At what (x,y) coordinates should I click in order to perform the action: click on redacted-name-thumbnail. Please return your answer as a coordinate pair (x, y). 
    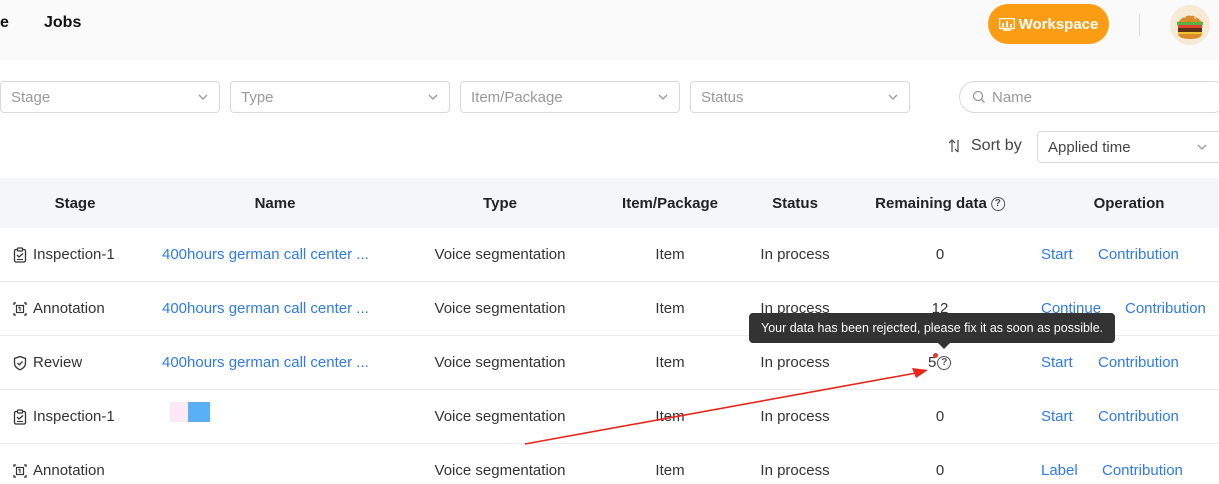
    Looking at the image, I should click on (190, 412).